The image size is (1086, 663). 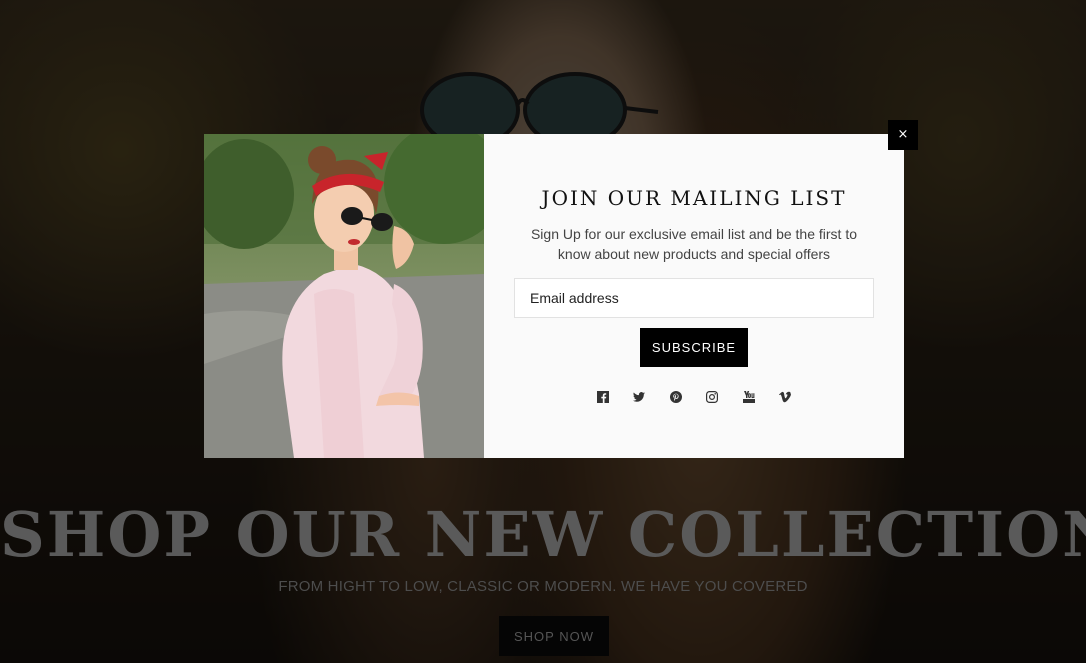 What do you see at coordinates (639, 397) in the screenshot?
I see `twitter-icon` at bounding box center [639, 397].